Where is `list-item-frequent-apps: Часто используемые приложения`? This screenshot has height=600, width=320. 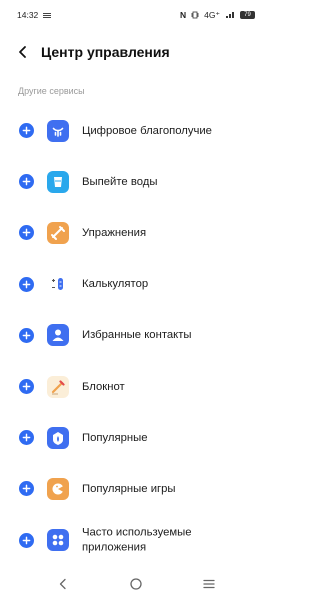 list-item-frequent-apps: Часто используемые приложения is located at coordinates (135, 540).